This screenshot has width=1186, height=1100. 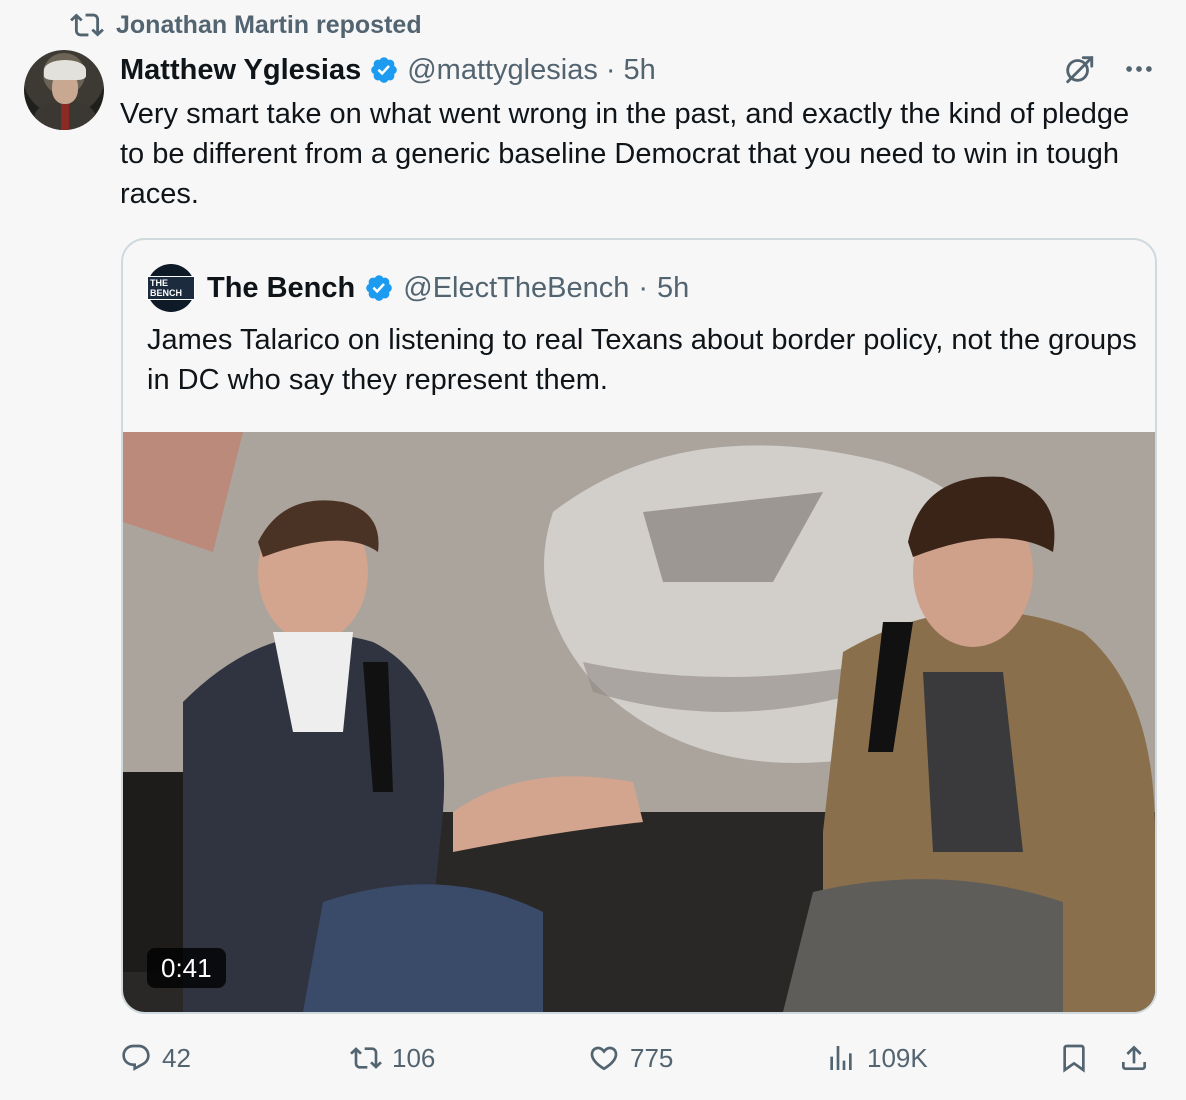 I want to click on more-icon, so click(x=1139, y=69).